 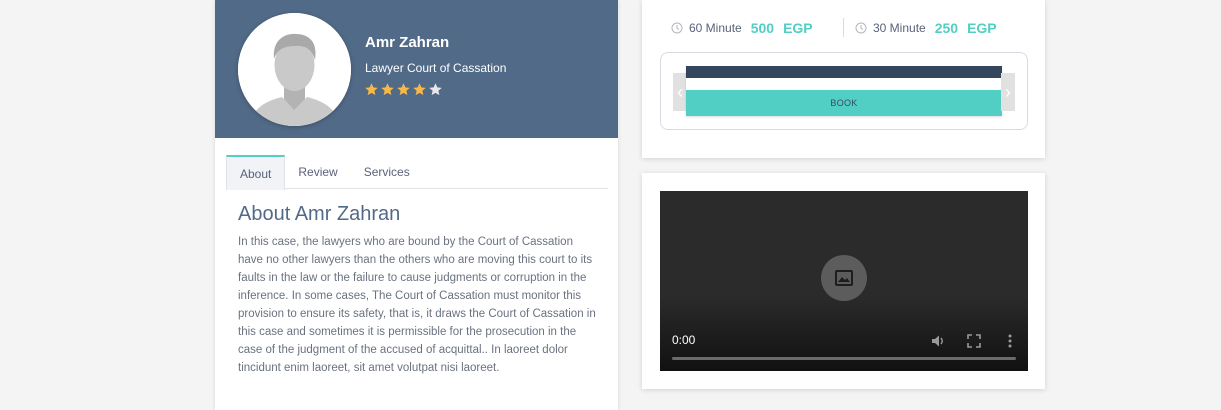 I want to click on price-duration: 30 Minute, so click(x=899, y=28).